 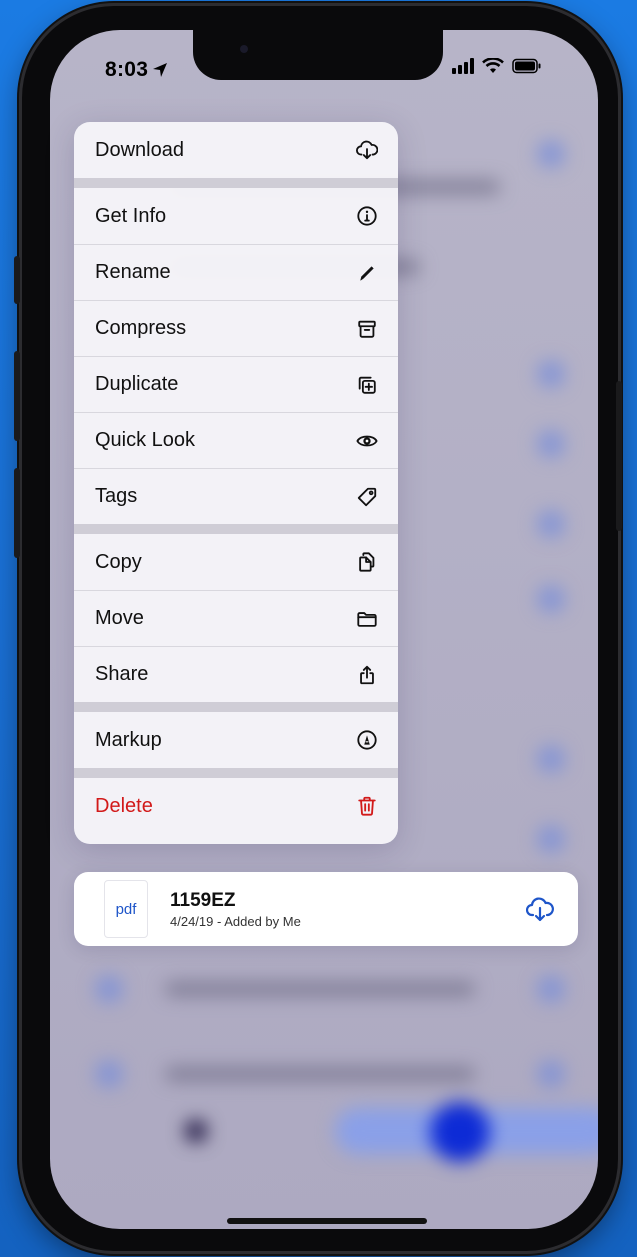 I want to click on menu-item-label: Share, so click(x=122, y=674).